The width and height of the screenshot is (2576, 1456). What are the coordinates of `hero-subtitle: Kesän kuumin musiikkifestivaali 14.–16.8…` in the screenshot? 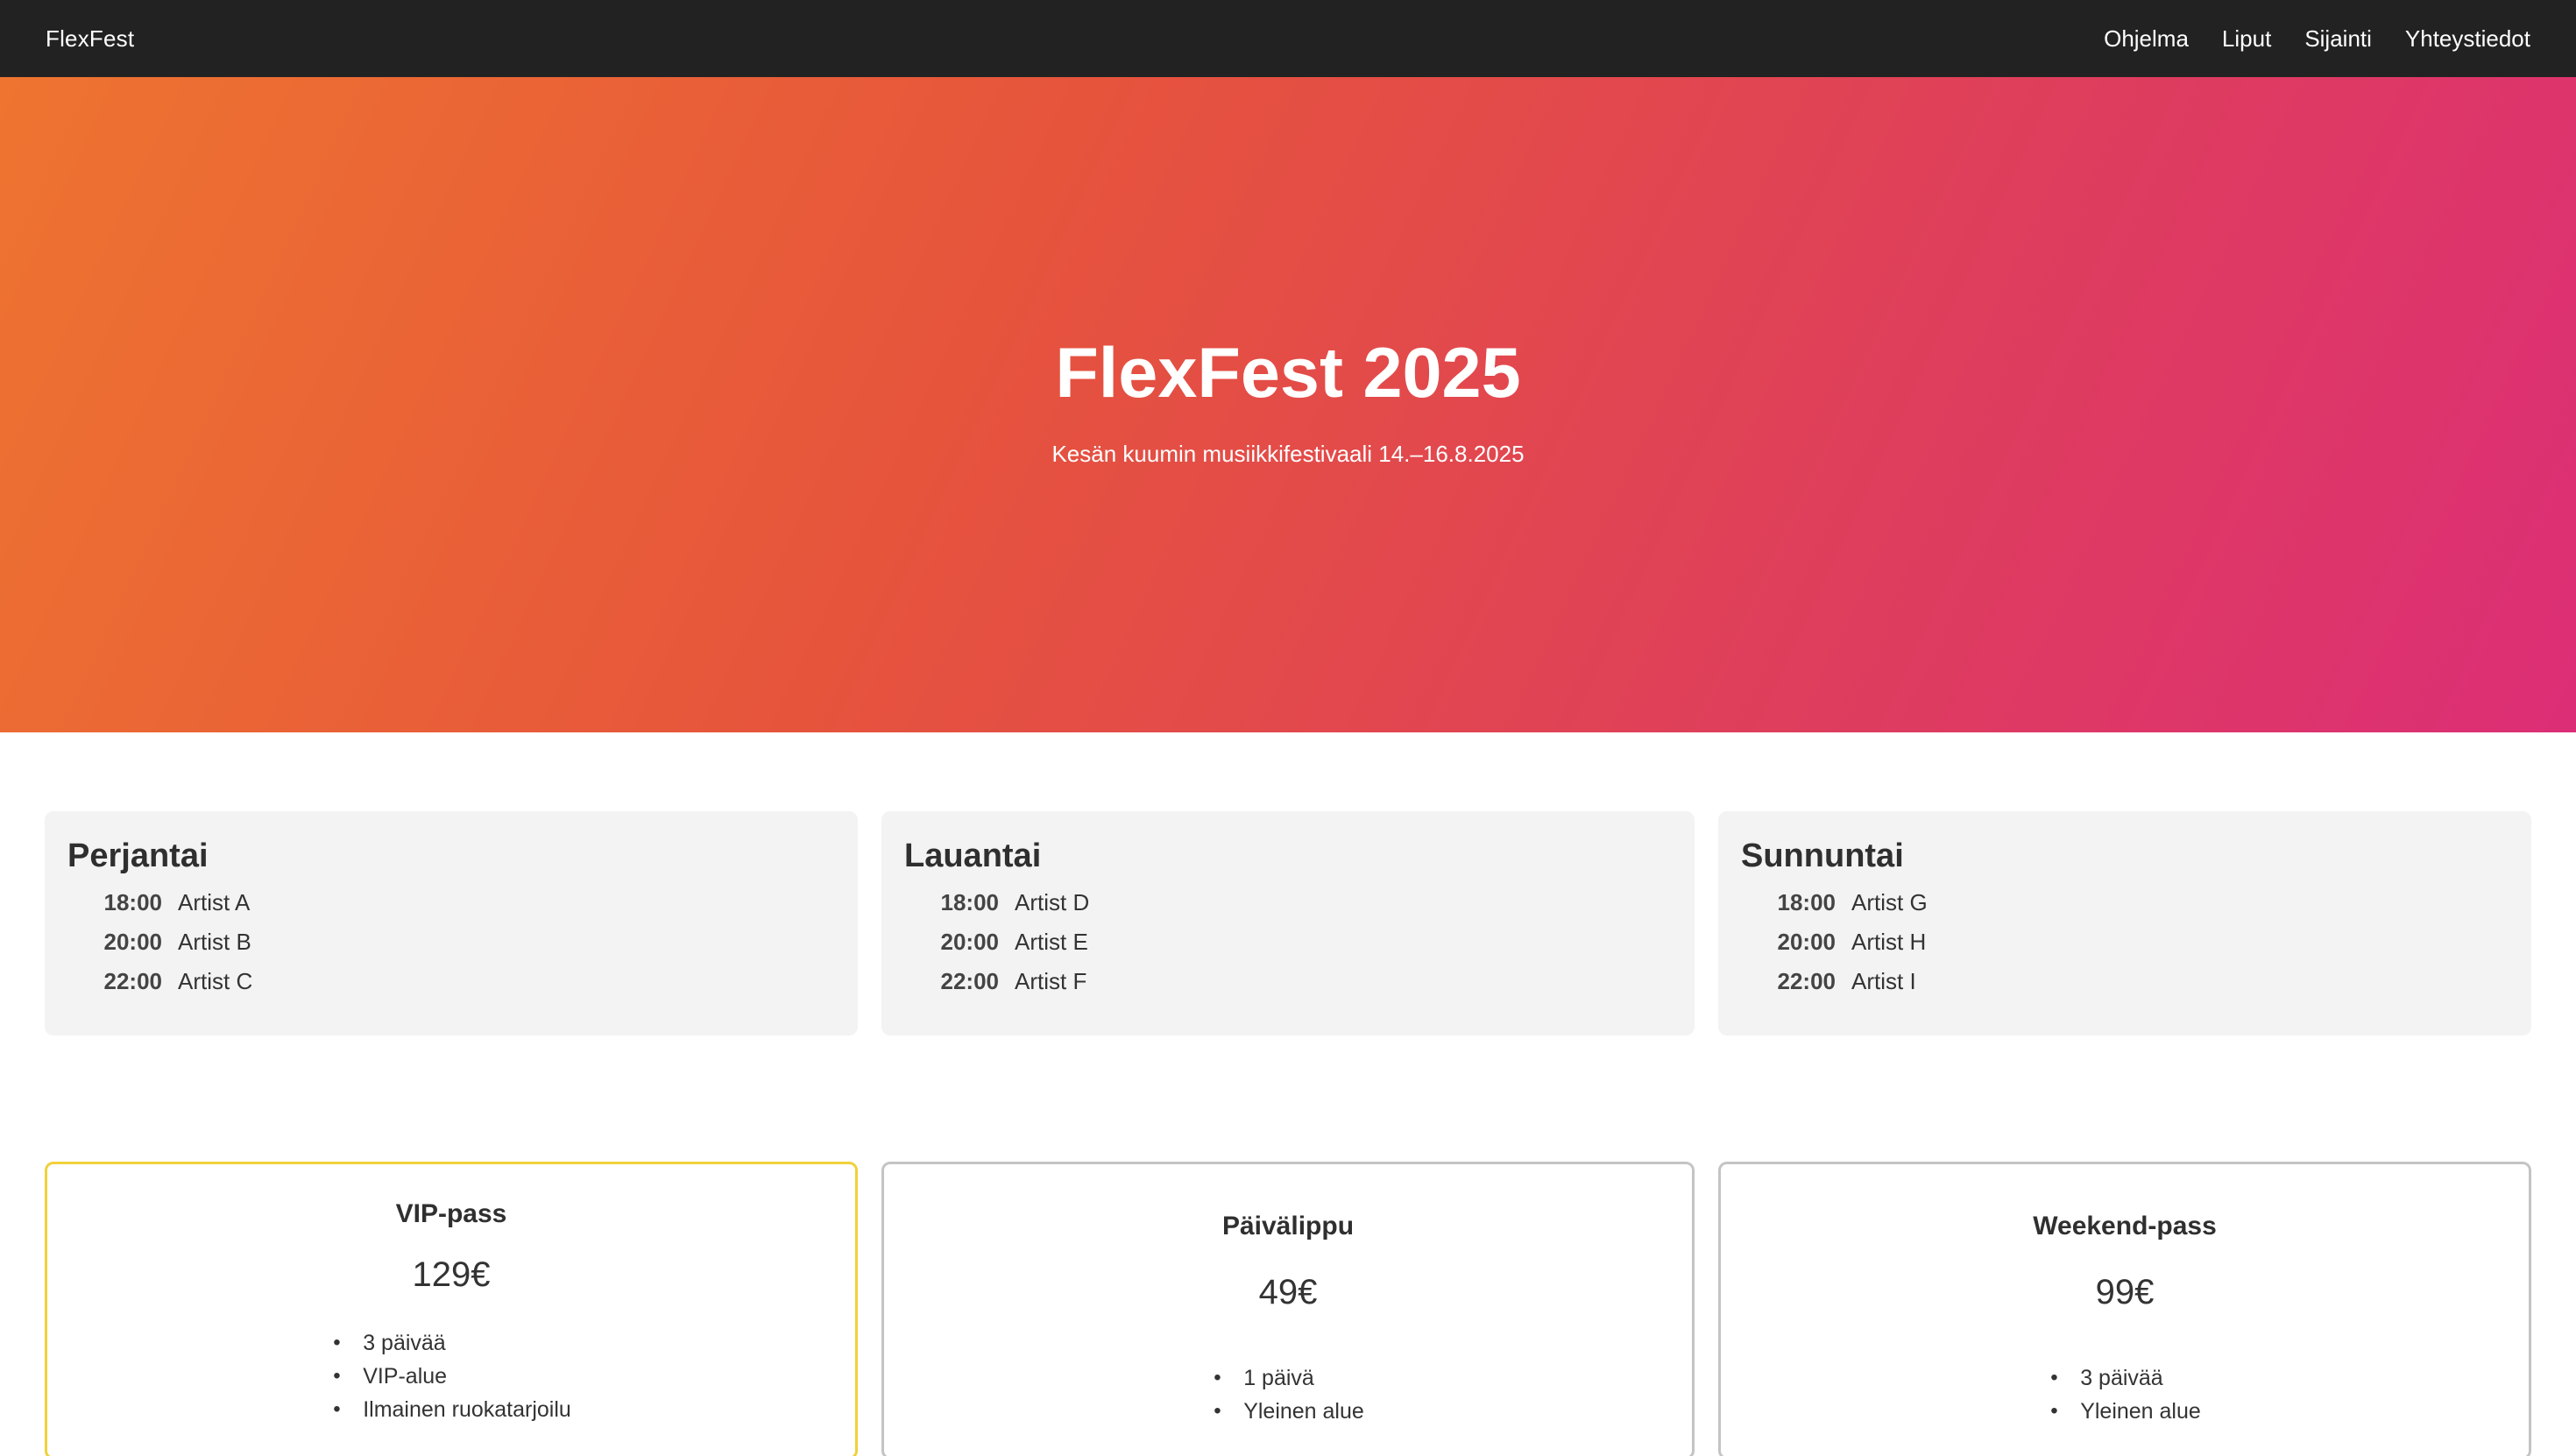 It's located at (1288, 454).